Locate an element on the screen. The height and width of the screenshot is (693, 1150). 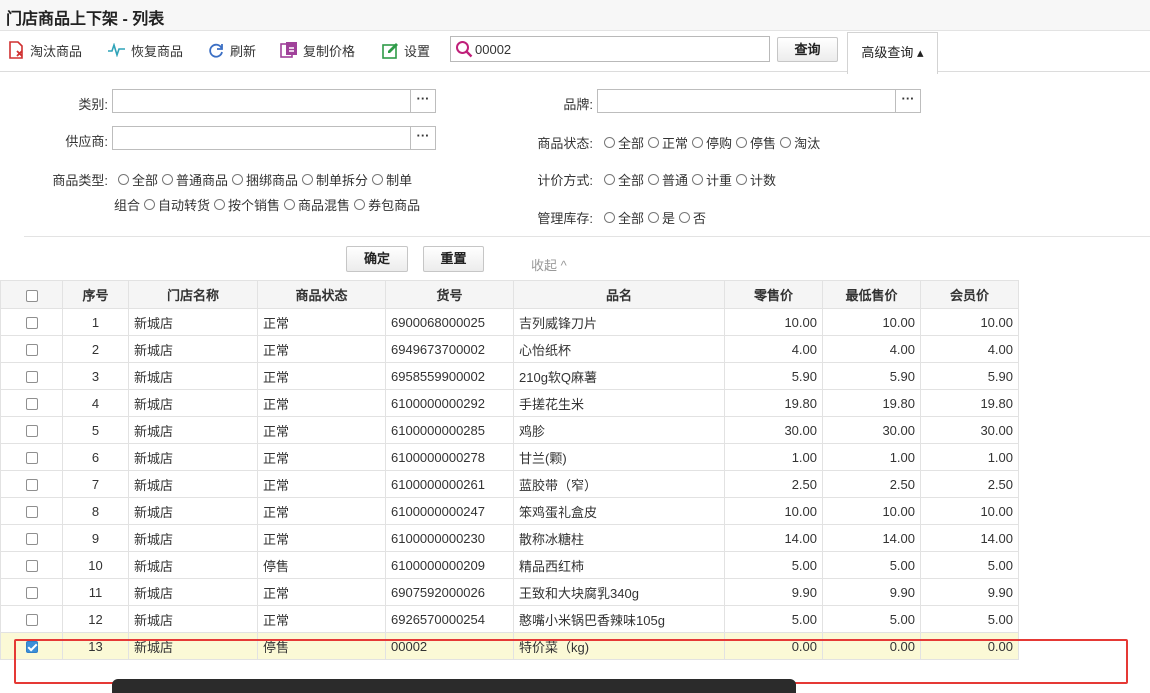
col-header-retail-price: 零售价 is located at coordinates (773, 294).